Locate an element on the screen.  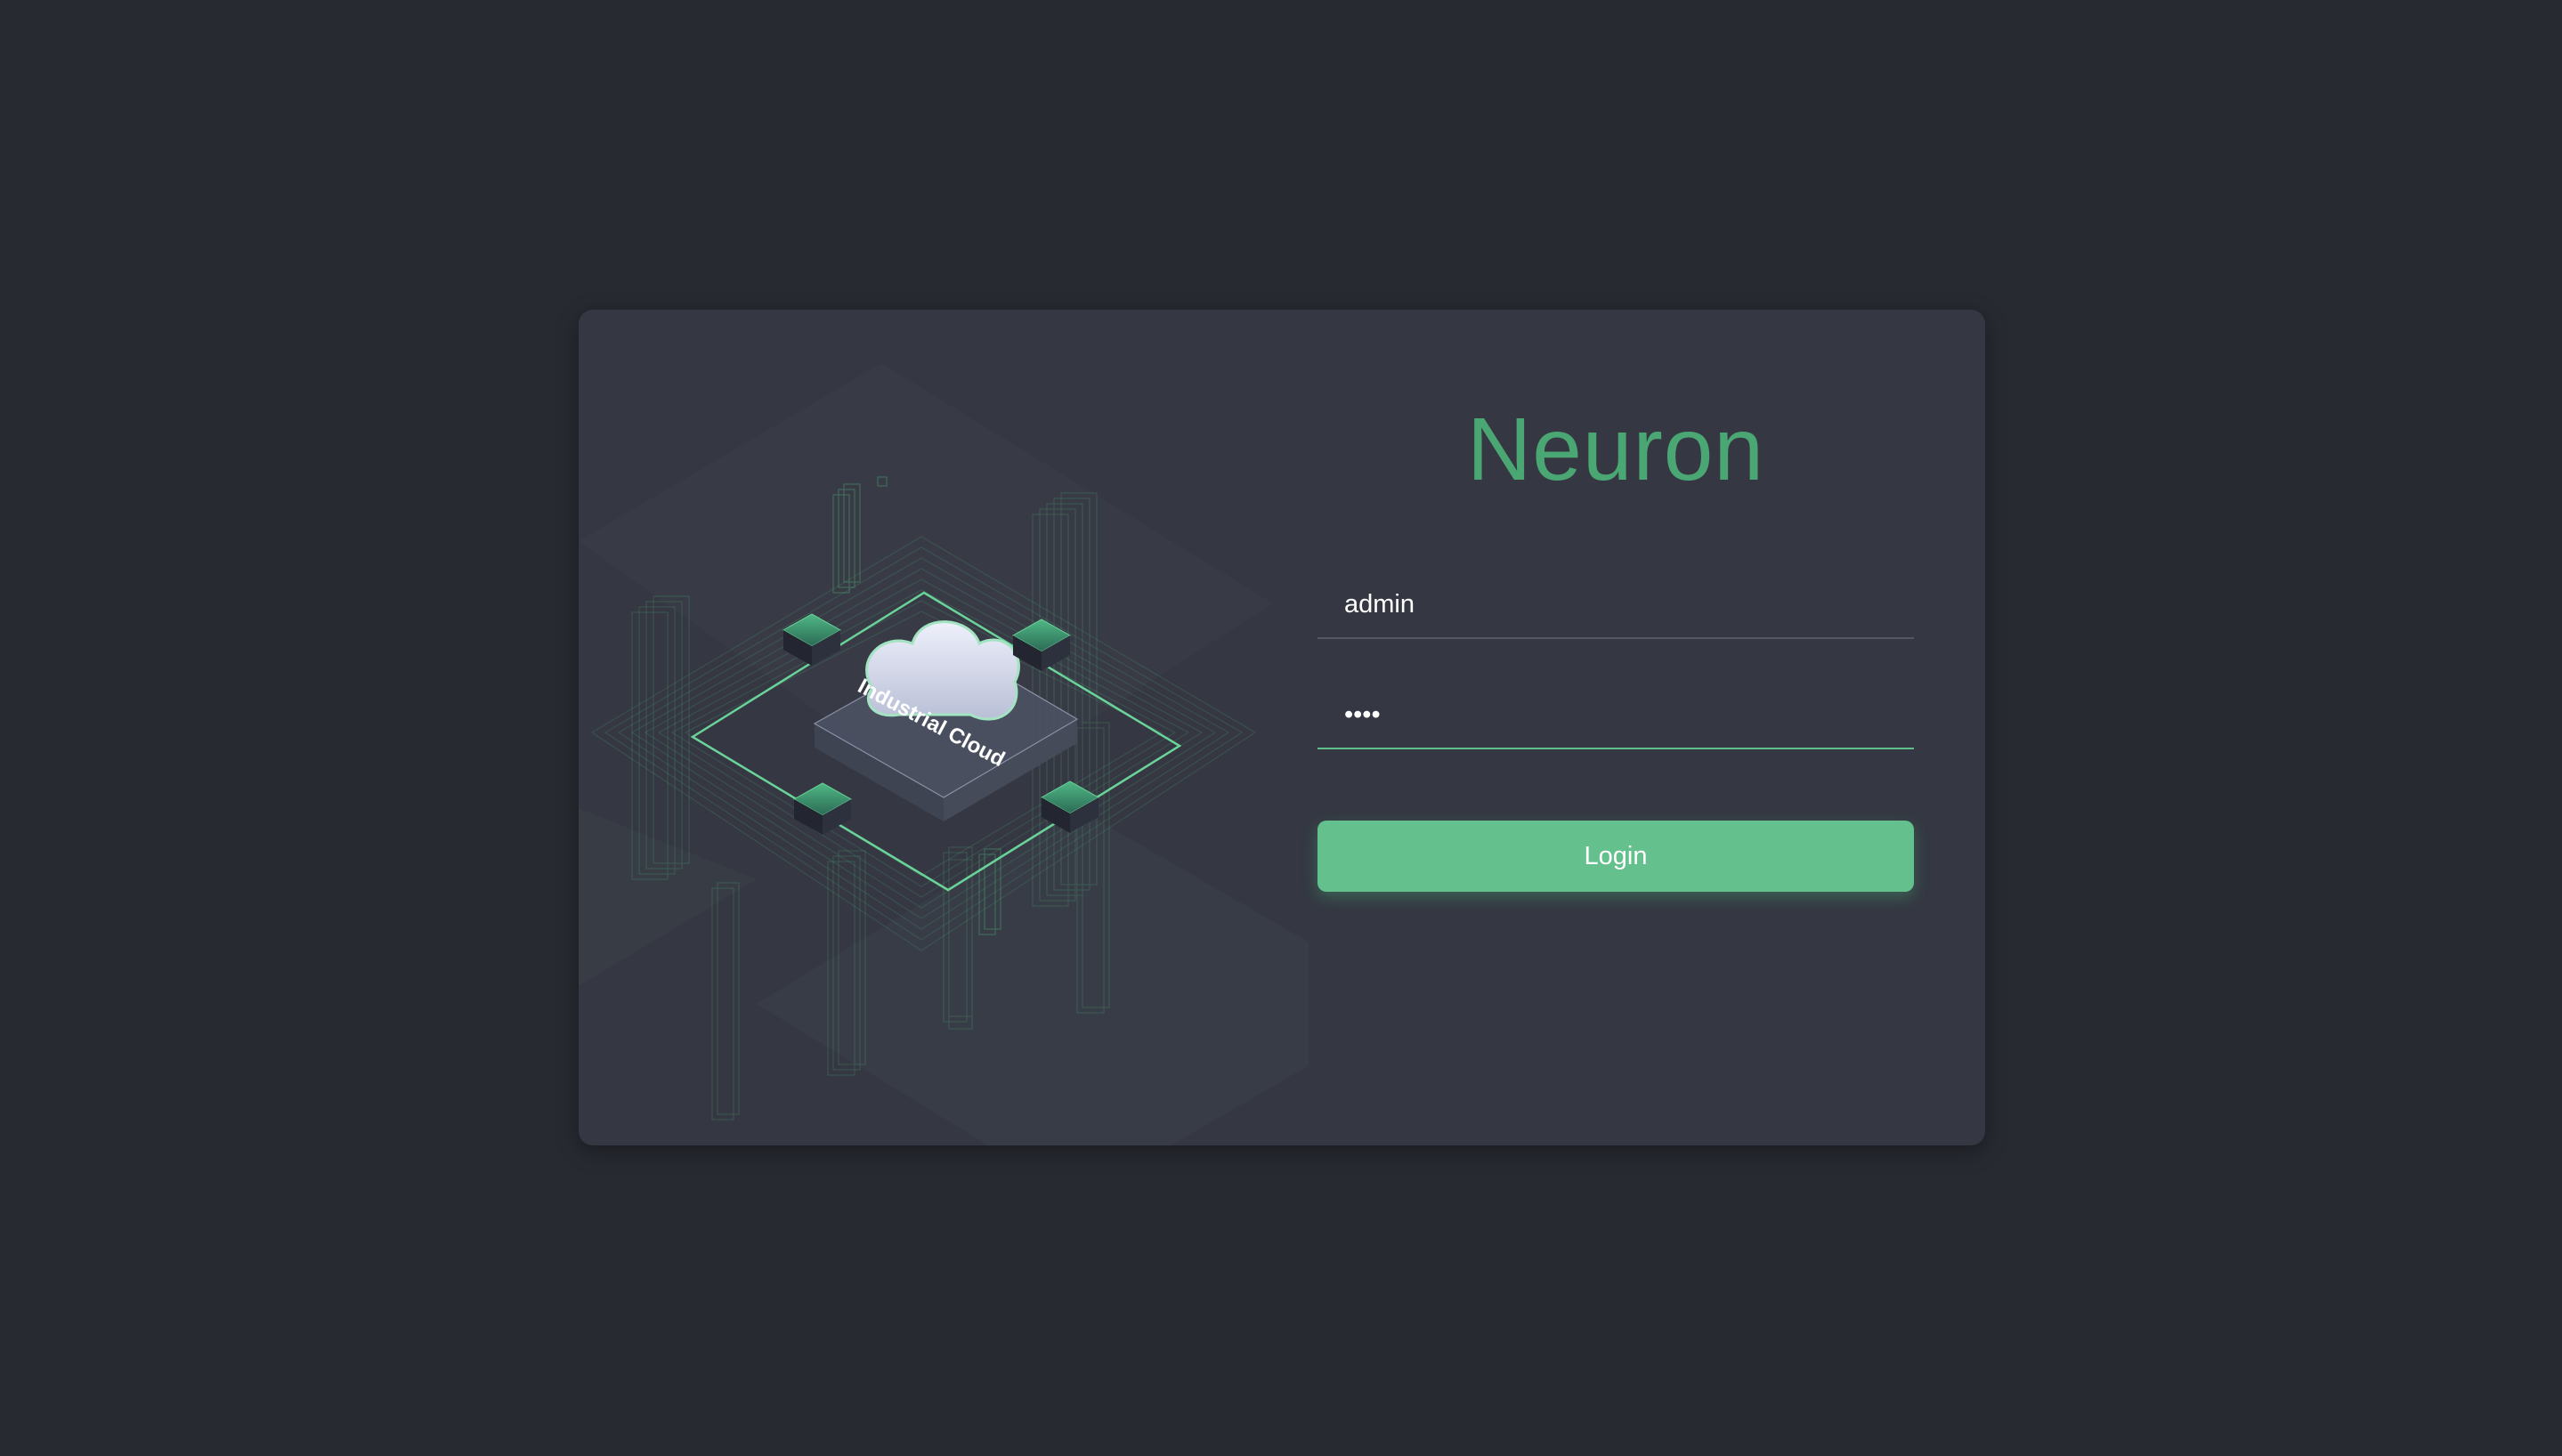
login-form: Neuron Login is located at coordinates (1615, 727).